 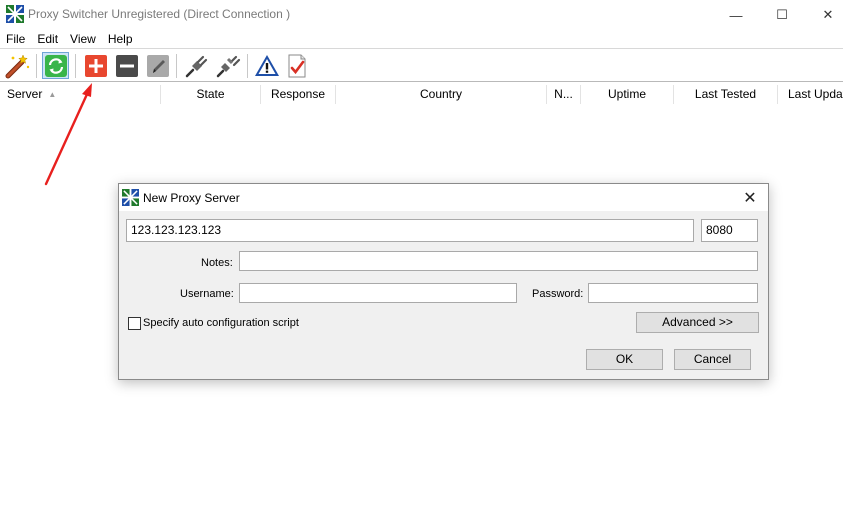 What do you see at coordinates (750, 198) in the screenshot?
I see `dialog-close-icon: ✕` at bounding box center [750, 198].